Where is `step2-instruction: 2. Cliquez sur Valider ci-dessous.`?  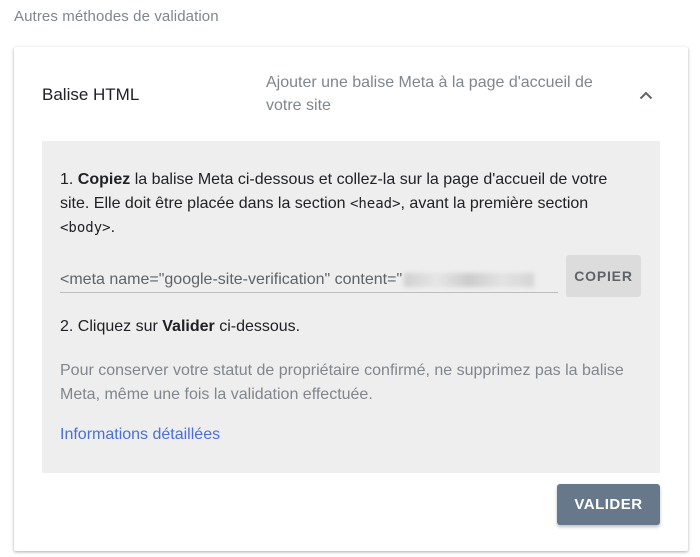
step2-instruction: 2. Cliquez sur Valider ci-dessous. is located at coordinates (180, 327).